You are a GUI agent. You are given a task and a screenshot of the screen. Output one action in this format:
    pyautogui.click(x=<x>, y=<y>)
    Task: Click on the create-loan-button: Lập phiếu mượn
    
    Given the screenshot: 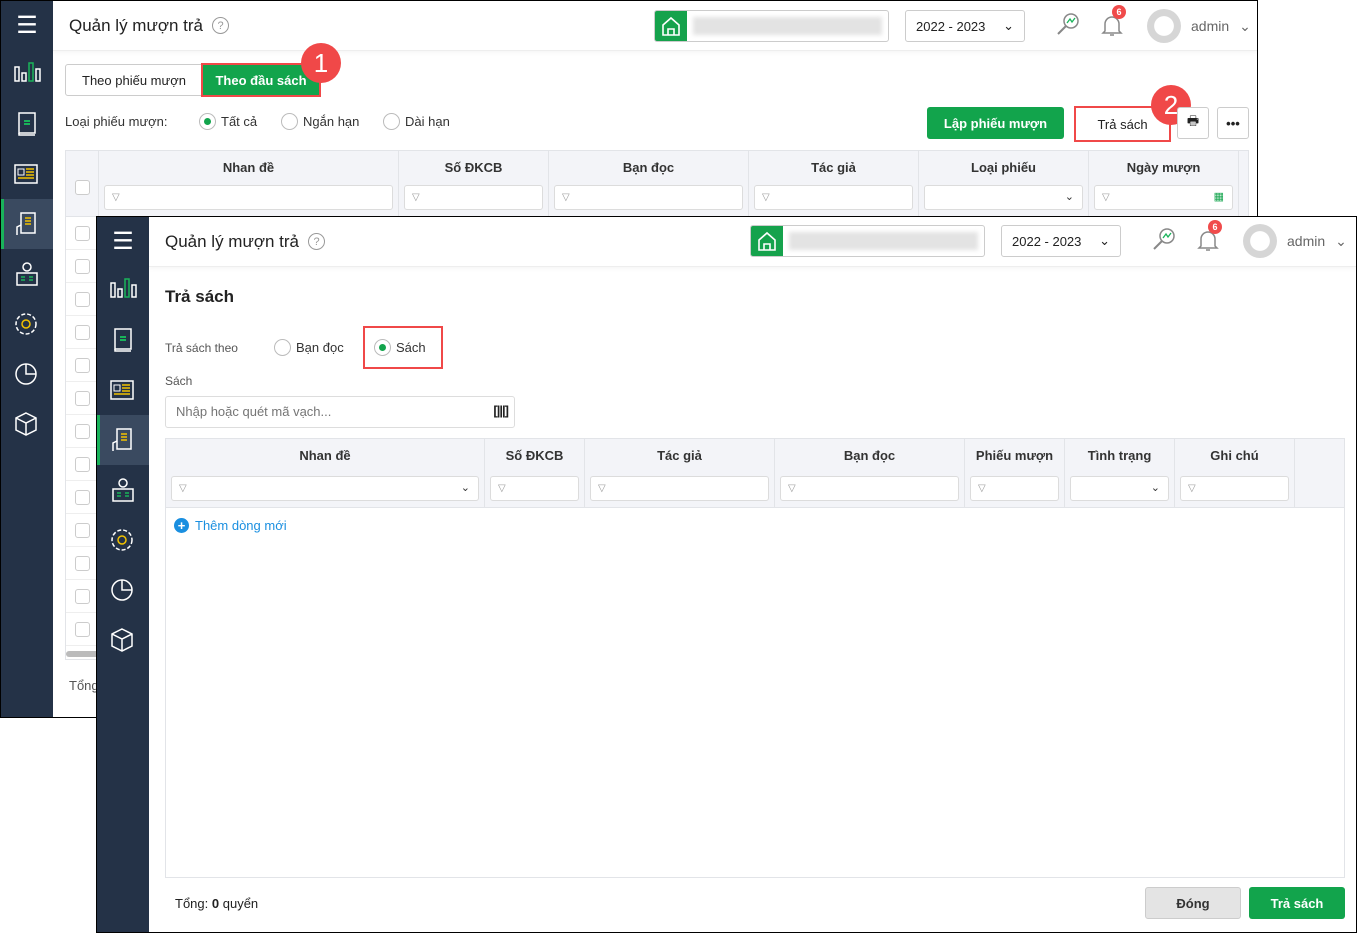 What is the action you would take?
    pyautogui.click(x=995, y=123)
    